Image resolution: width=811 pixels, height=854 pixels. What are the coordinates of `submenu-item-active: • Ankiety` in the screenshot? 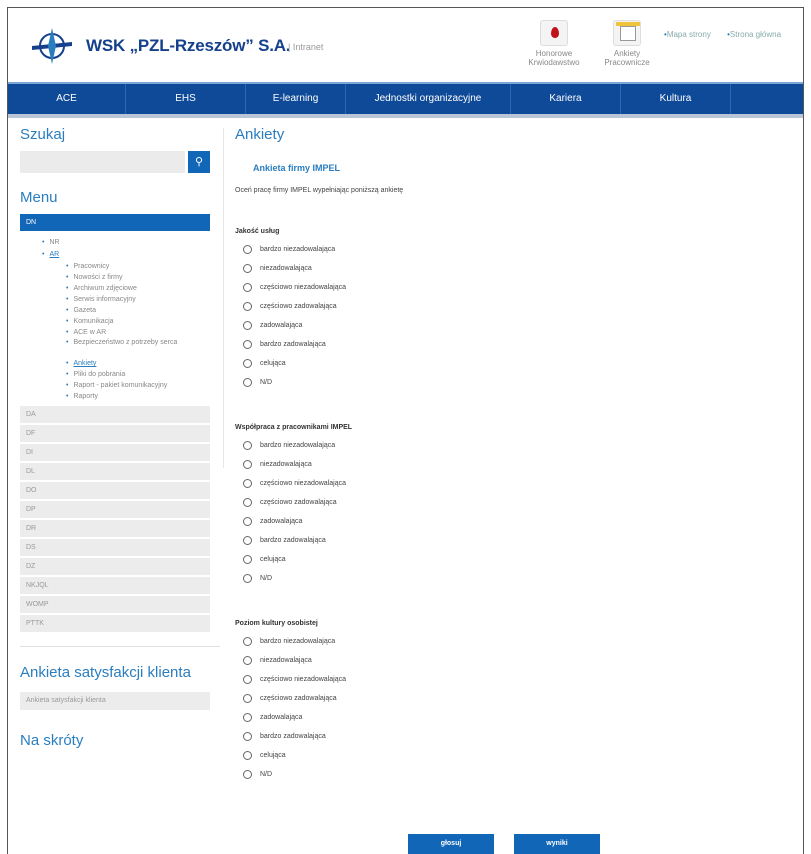 It's located at (120, 363).